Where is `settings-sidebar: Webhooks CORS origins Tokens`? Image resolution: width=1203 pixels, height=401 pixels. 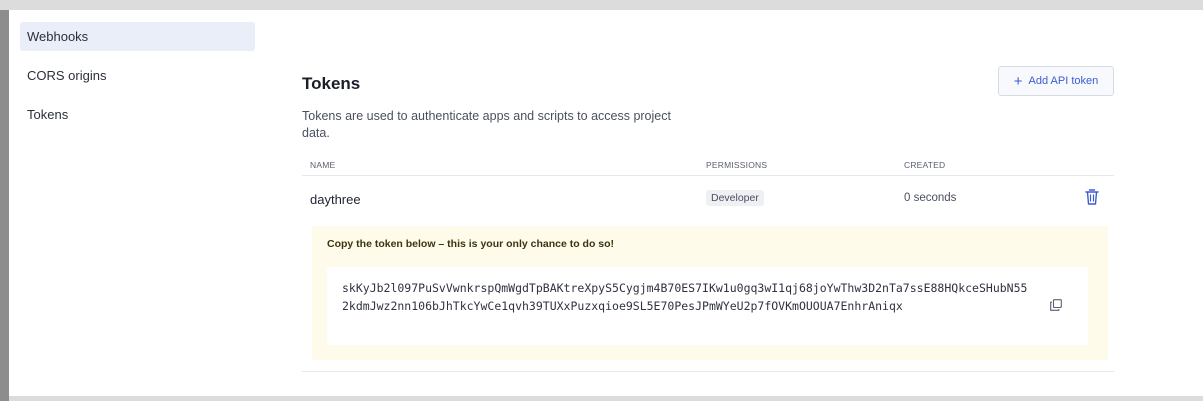 settings-sidebar: Webhooks CORS origins Tokens is located at coordinates (137, 80).